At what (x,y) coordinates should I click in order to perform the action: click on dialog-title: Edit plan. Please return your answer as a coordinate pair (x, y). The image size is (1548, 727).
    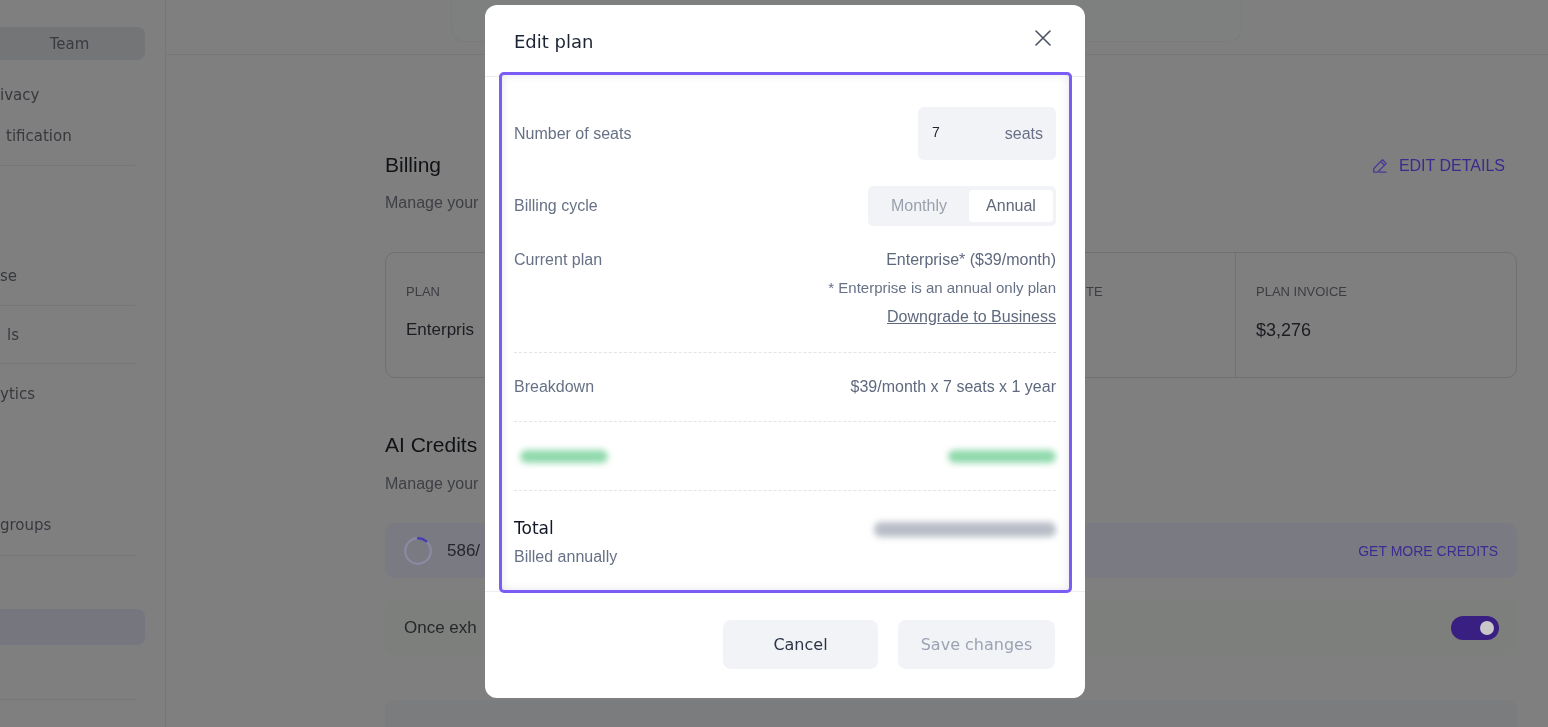
    Looking at the image, I should click on (554, 41).